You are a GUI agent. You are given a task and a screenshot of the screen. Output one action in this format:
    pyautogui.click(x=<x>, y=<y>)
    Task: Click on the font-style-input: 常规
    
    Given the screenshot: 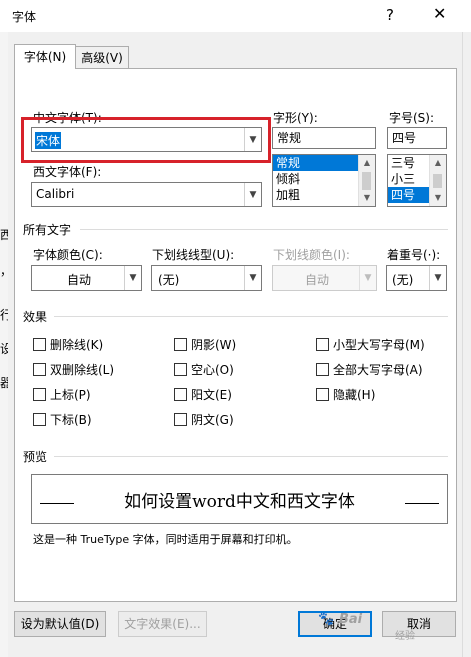 What is the action you would take?
    pyautogui.click(x=324, y=138)
    